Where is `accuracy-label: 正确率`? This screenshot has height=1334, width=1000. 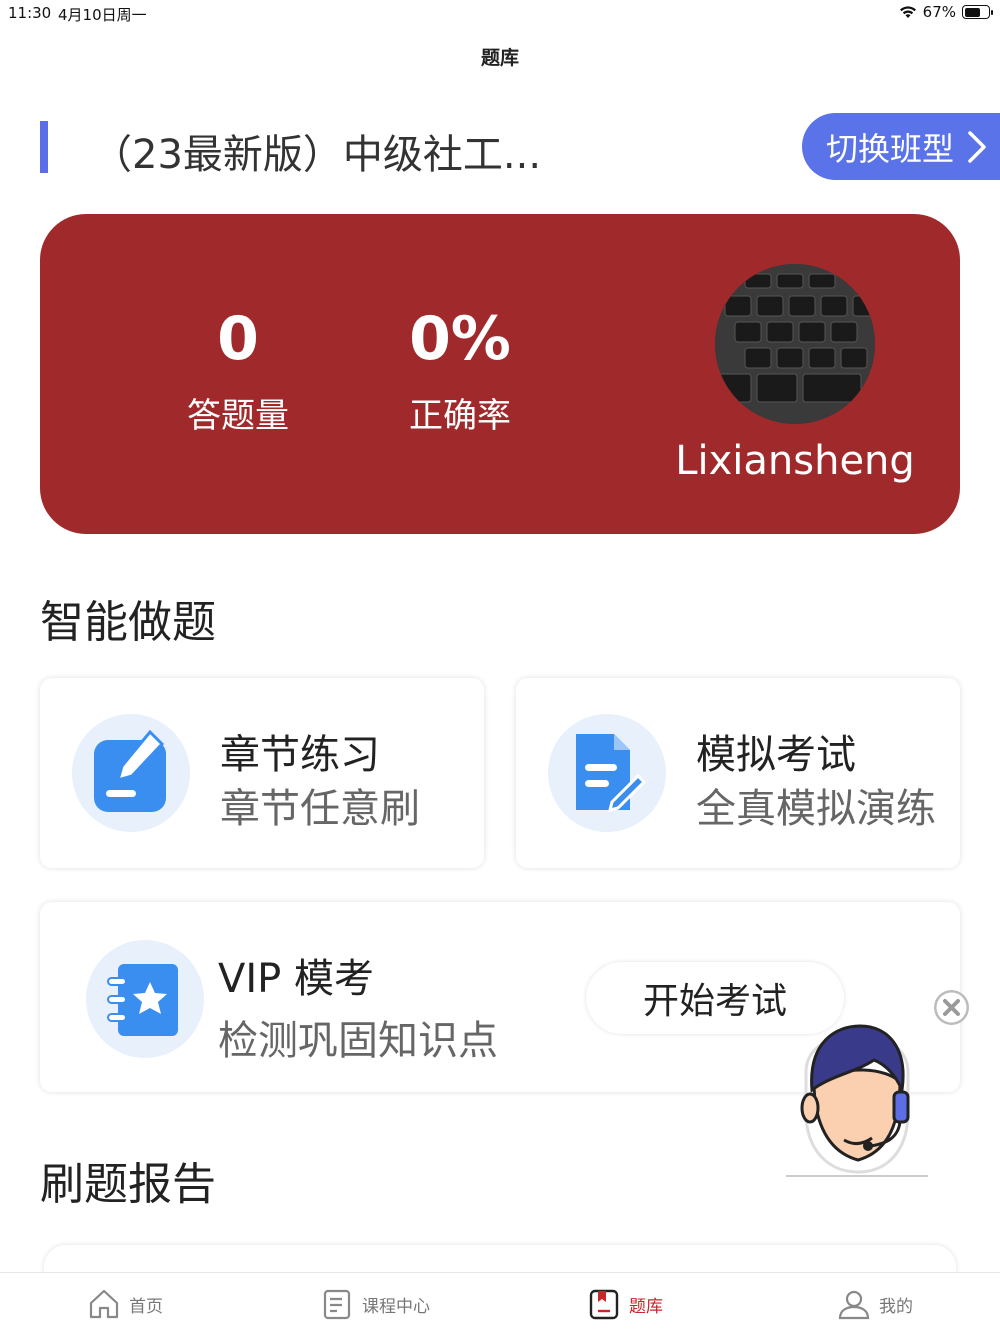 accuracy-label: 正确率 is located at coordinates (460, 416).